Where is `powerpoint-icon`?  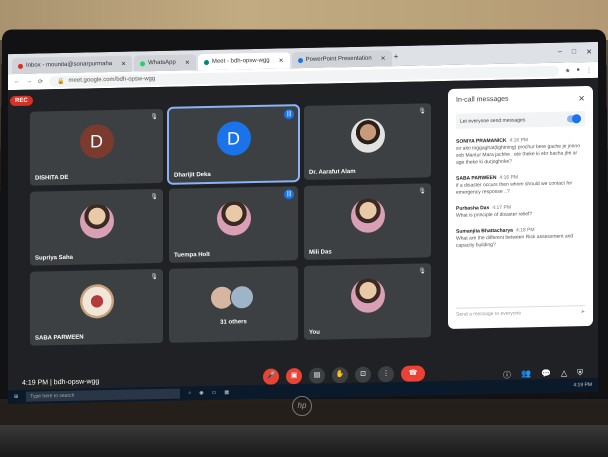
powerpoint-icon is located at coordinates (300, 60).